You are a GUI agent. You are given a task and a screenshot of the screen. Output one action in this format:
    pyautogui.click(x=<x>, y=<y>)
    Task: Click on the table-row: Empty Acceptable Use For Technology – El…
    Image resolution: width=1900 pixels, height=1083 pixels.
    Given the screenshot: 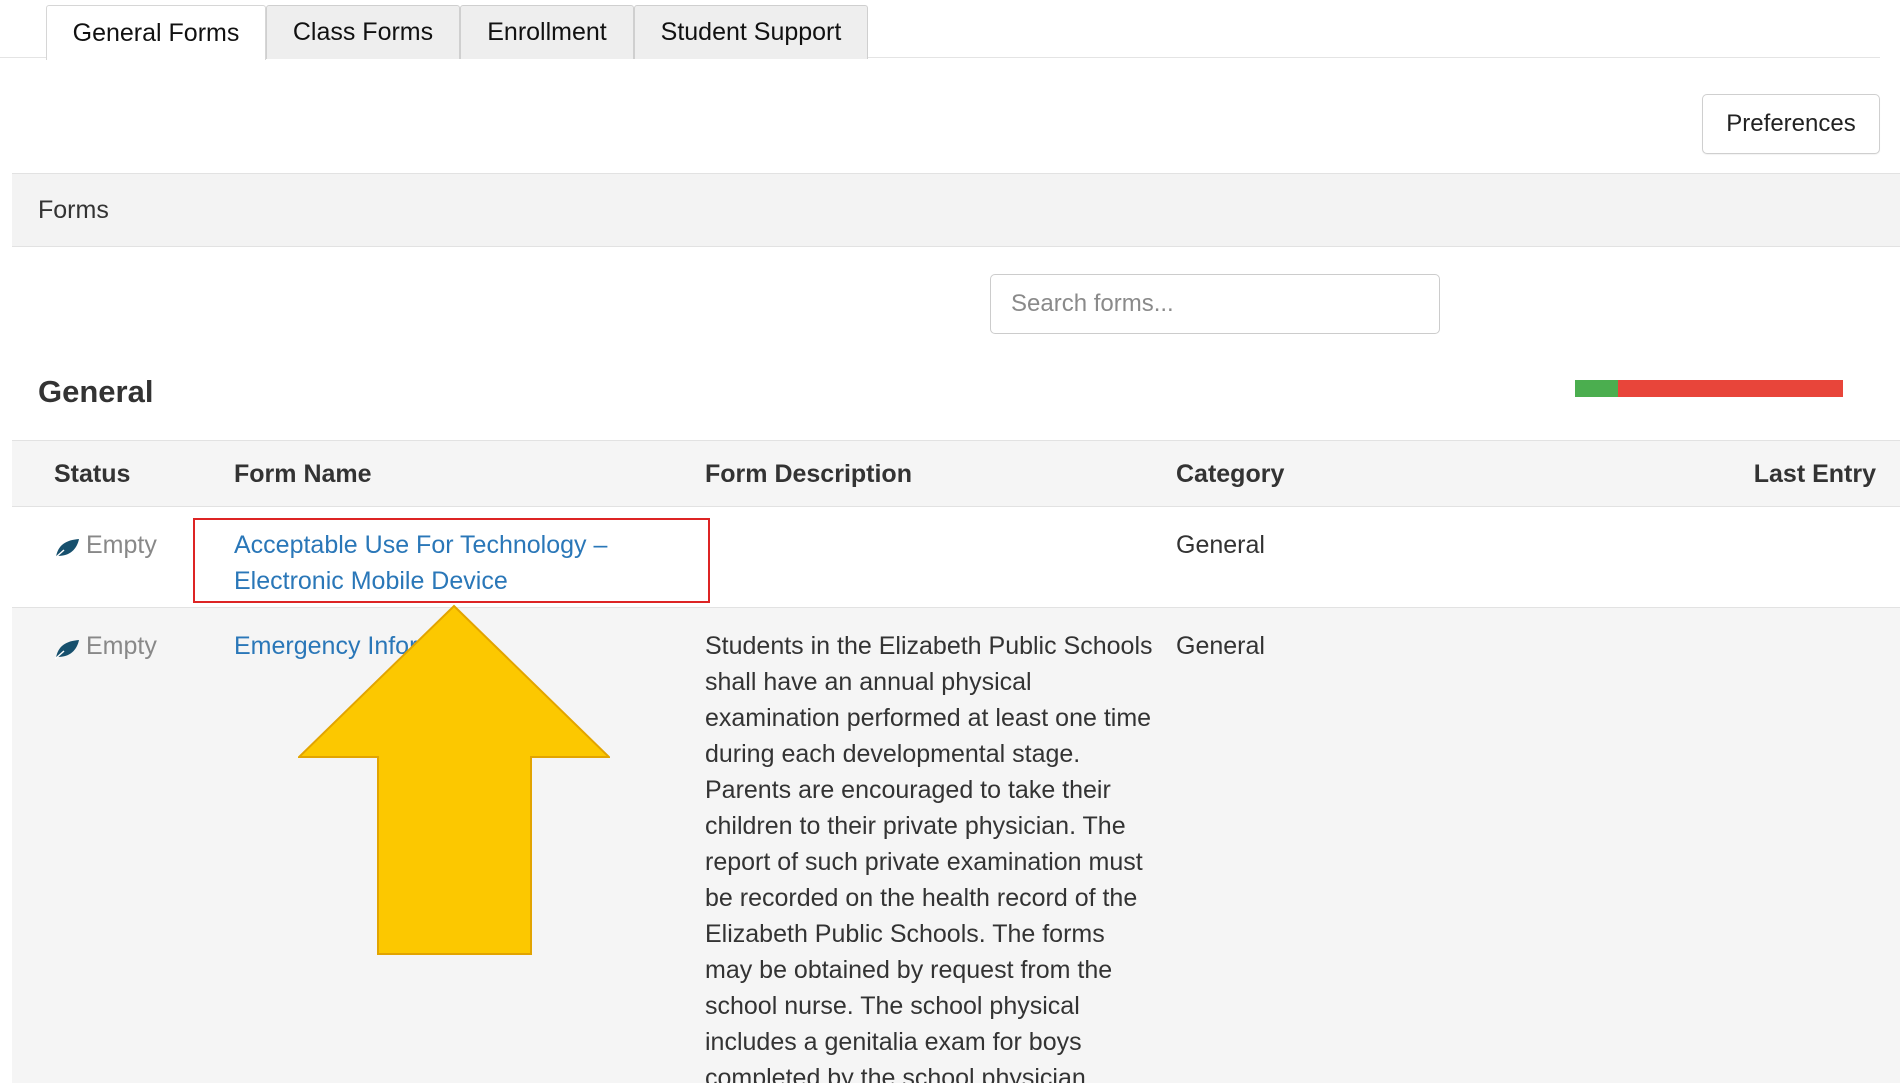 What is the action you would take?
    pyautogui.click(x=956, y=557)
    